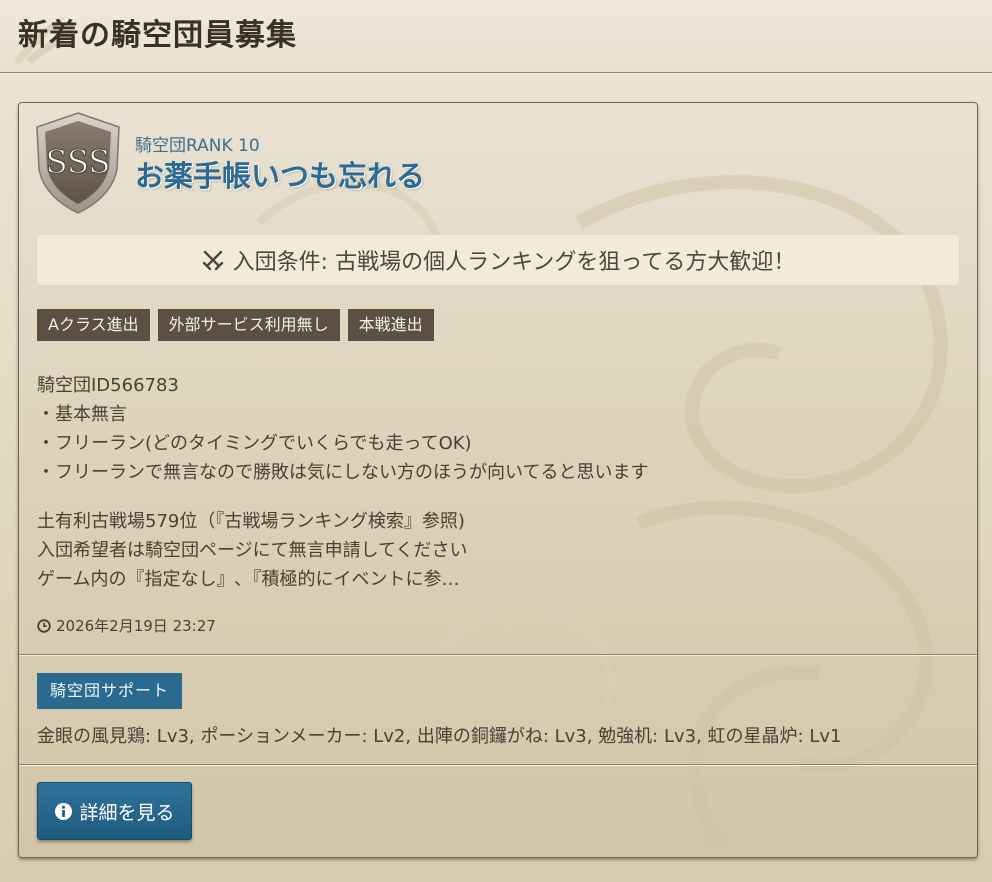 The width and height of the screenshot is (992, 882). What do you see at coordinates (496, 36) in the screenshot?
I see `page-header: 新着の騎空団員募集` at bounding box center [496, 36].